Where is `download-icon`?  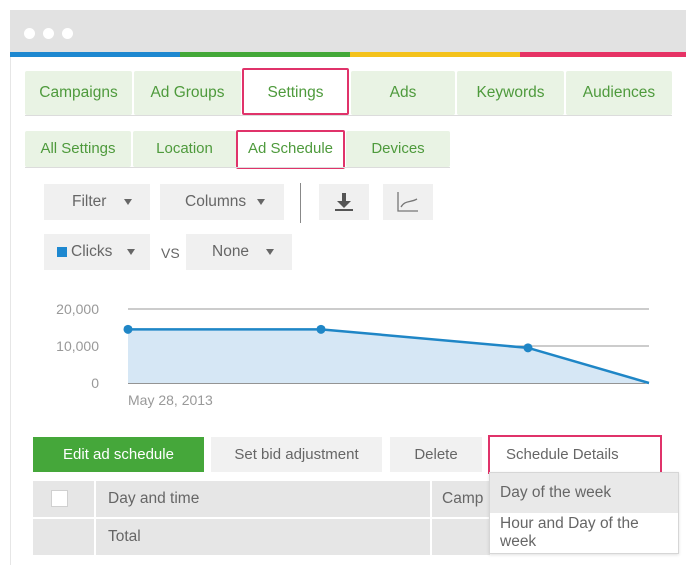 download-icon is located at coordinates (344, 202).